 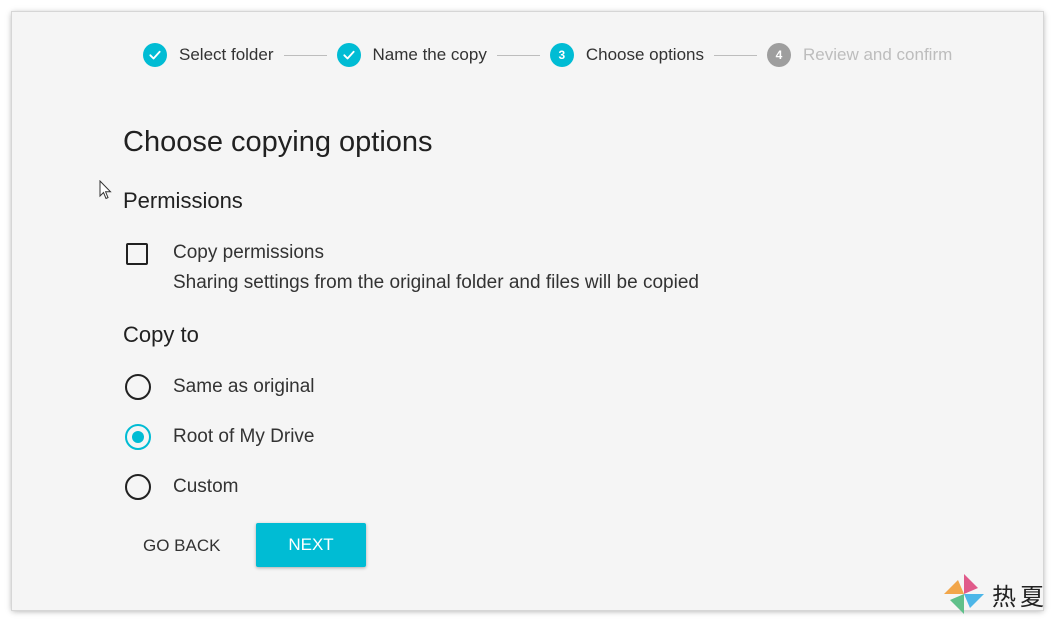 I want to click on copy-permissions-checkbox, so click(x=137, y=254).